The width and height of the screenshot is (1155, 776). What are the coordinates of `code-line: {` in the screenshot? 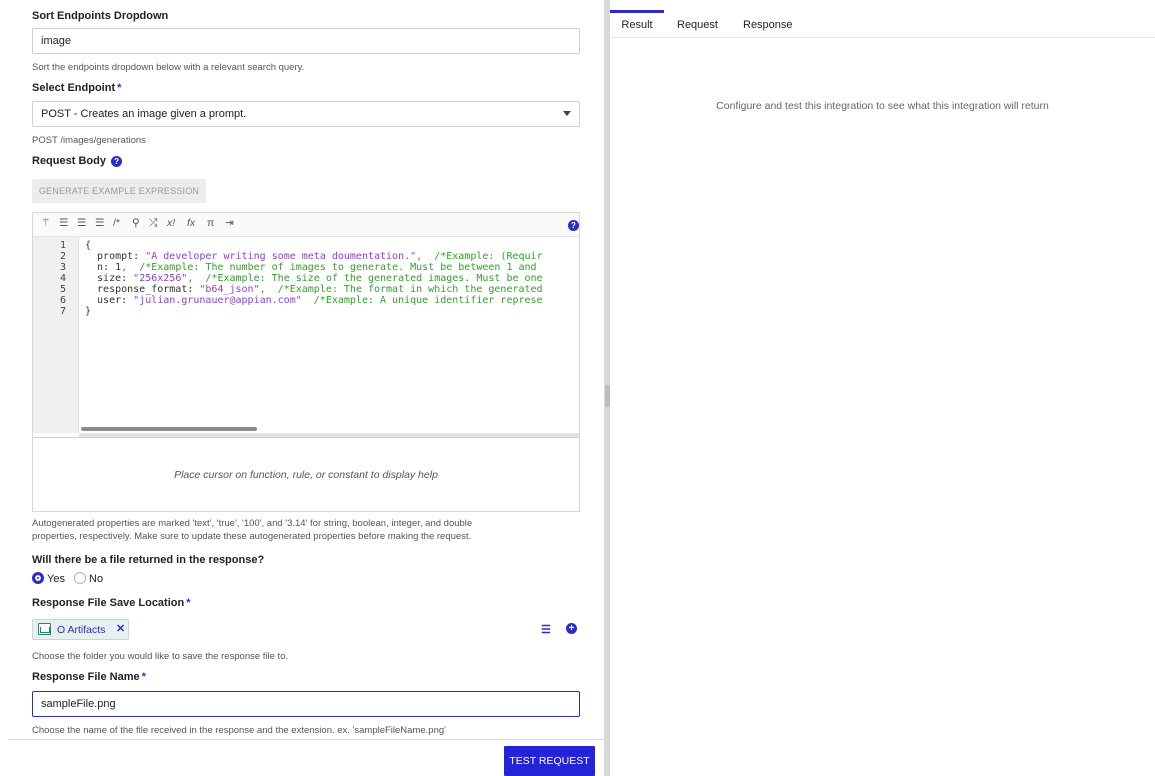 It's located at (88, 245).